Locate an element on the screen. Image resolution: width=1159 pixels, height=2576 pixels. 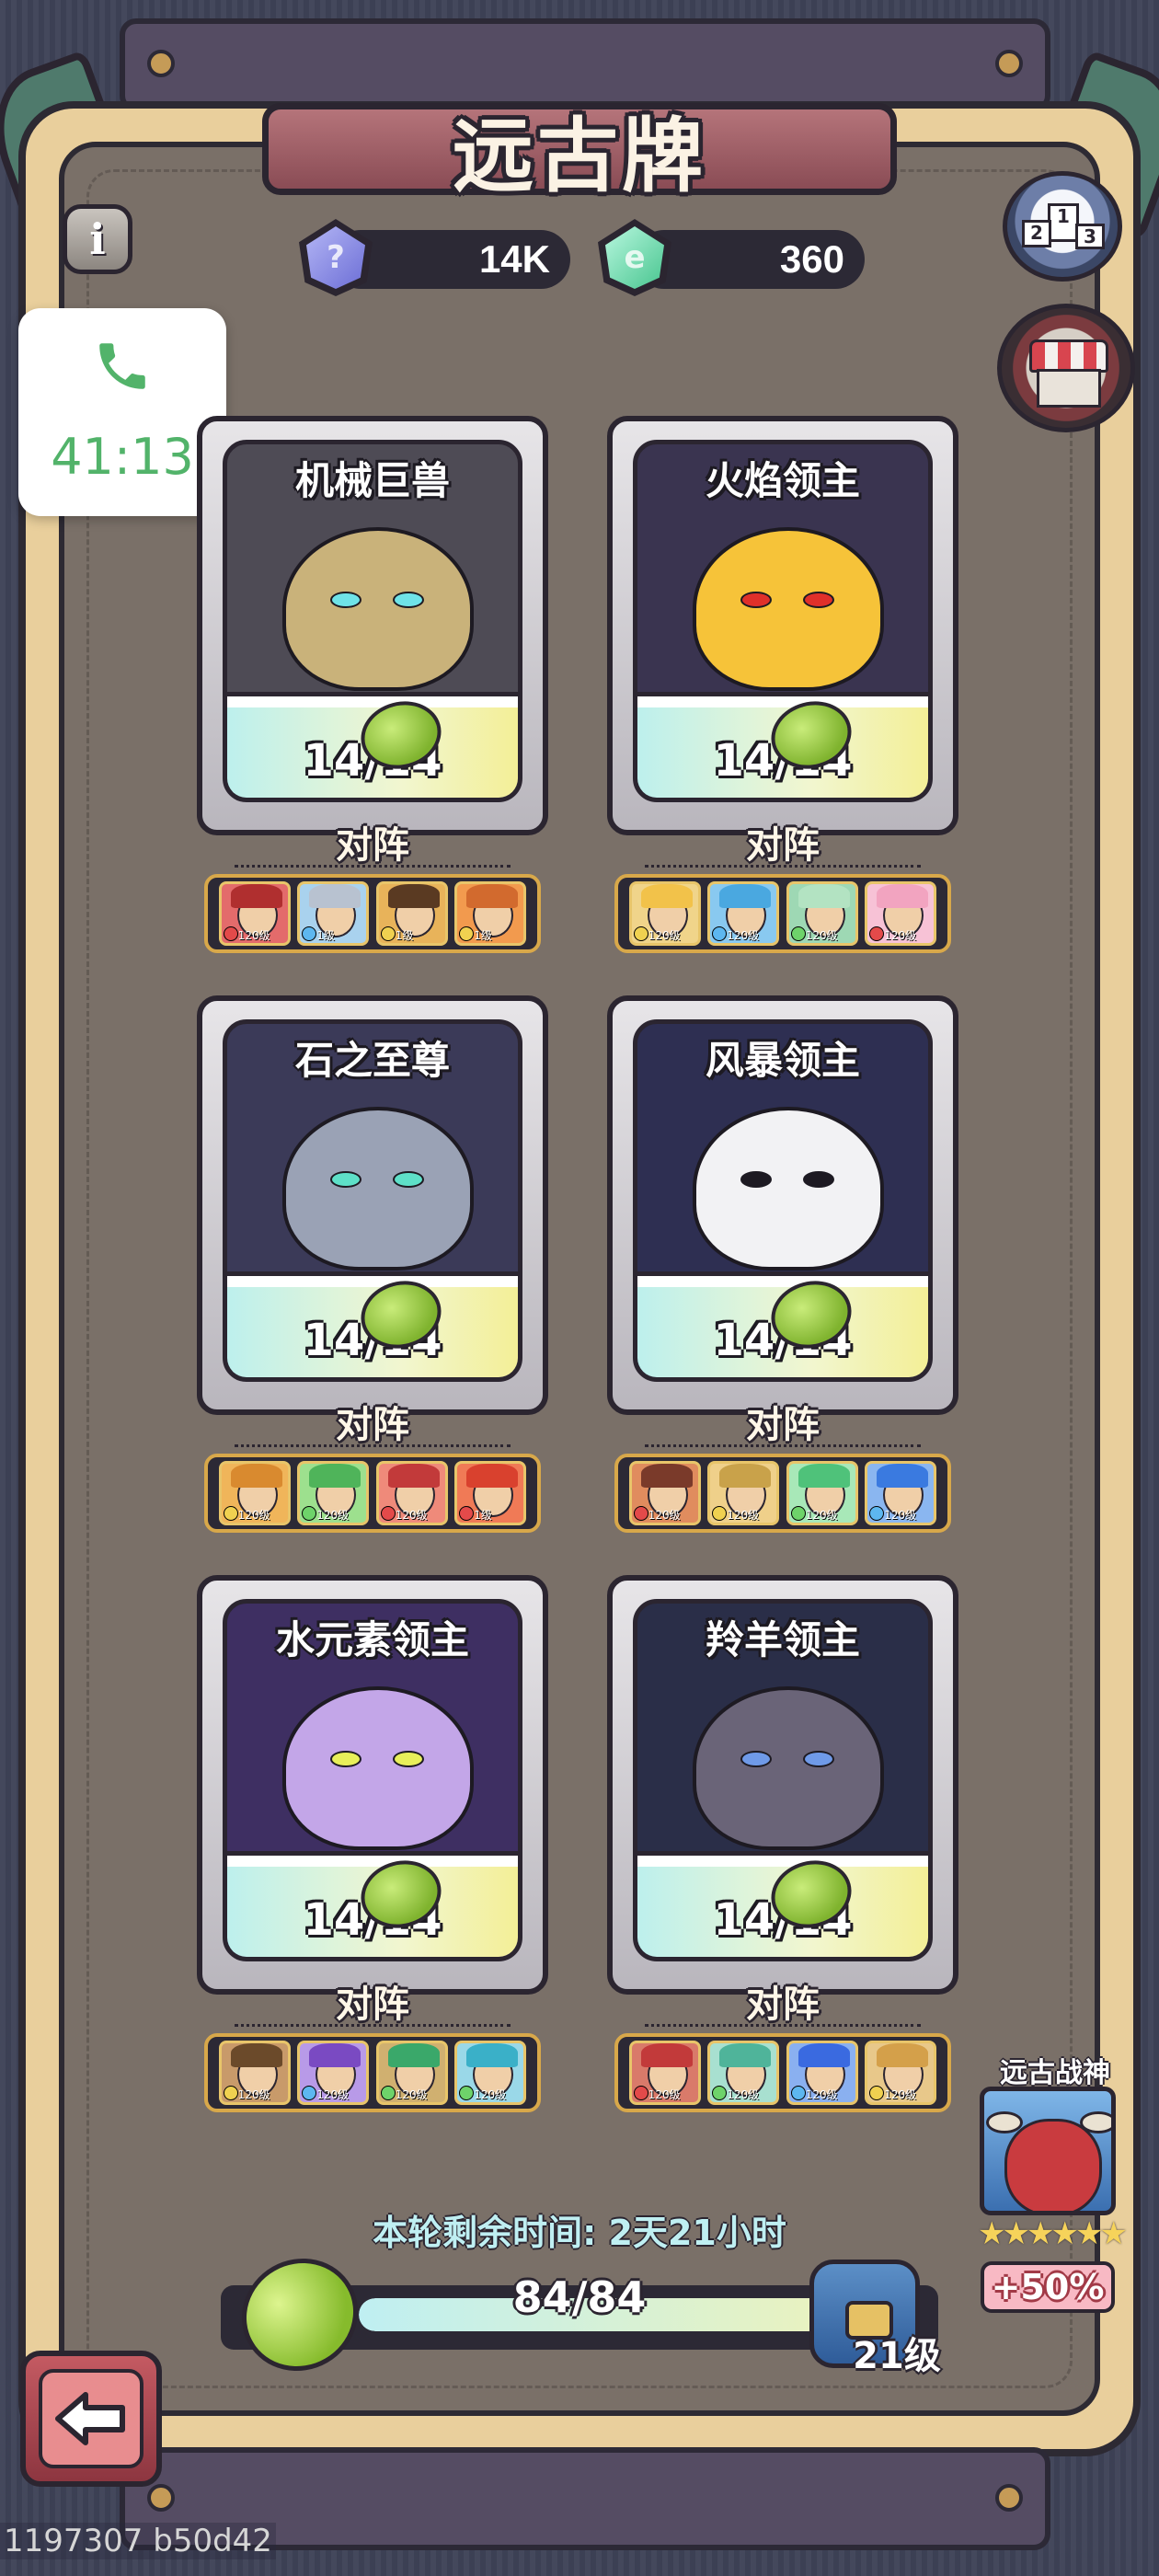
shop-button is located at coordinates (1066, 368).